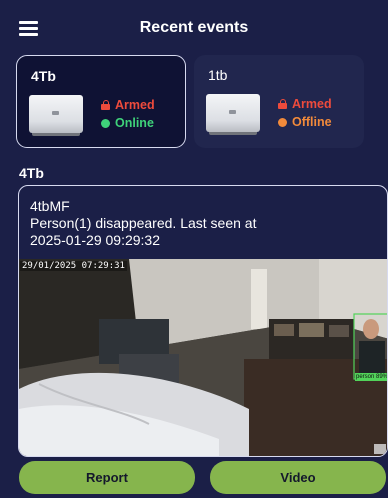 This screenshot has width=388, height=498. I want to click on event-time: 2025-01-29 09:29:32, so click(95, 240).